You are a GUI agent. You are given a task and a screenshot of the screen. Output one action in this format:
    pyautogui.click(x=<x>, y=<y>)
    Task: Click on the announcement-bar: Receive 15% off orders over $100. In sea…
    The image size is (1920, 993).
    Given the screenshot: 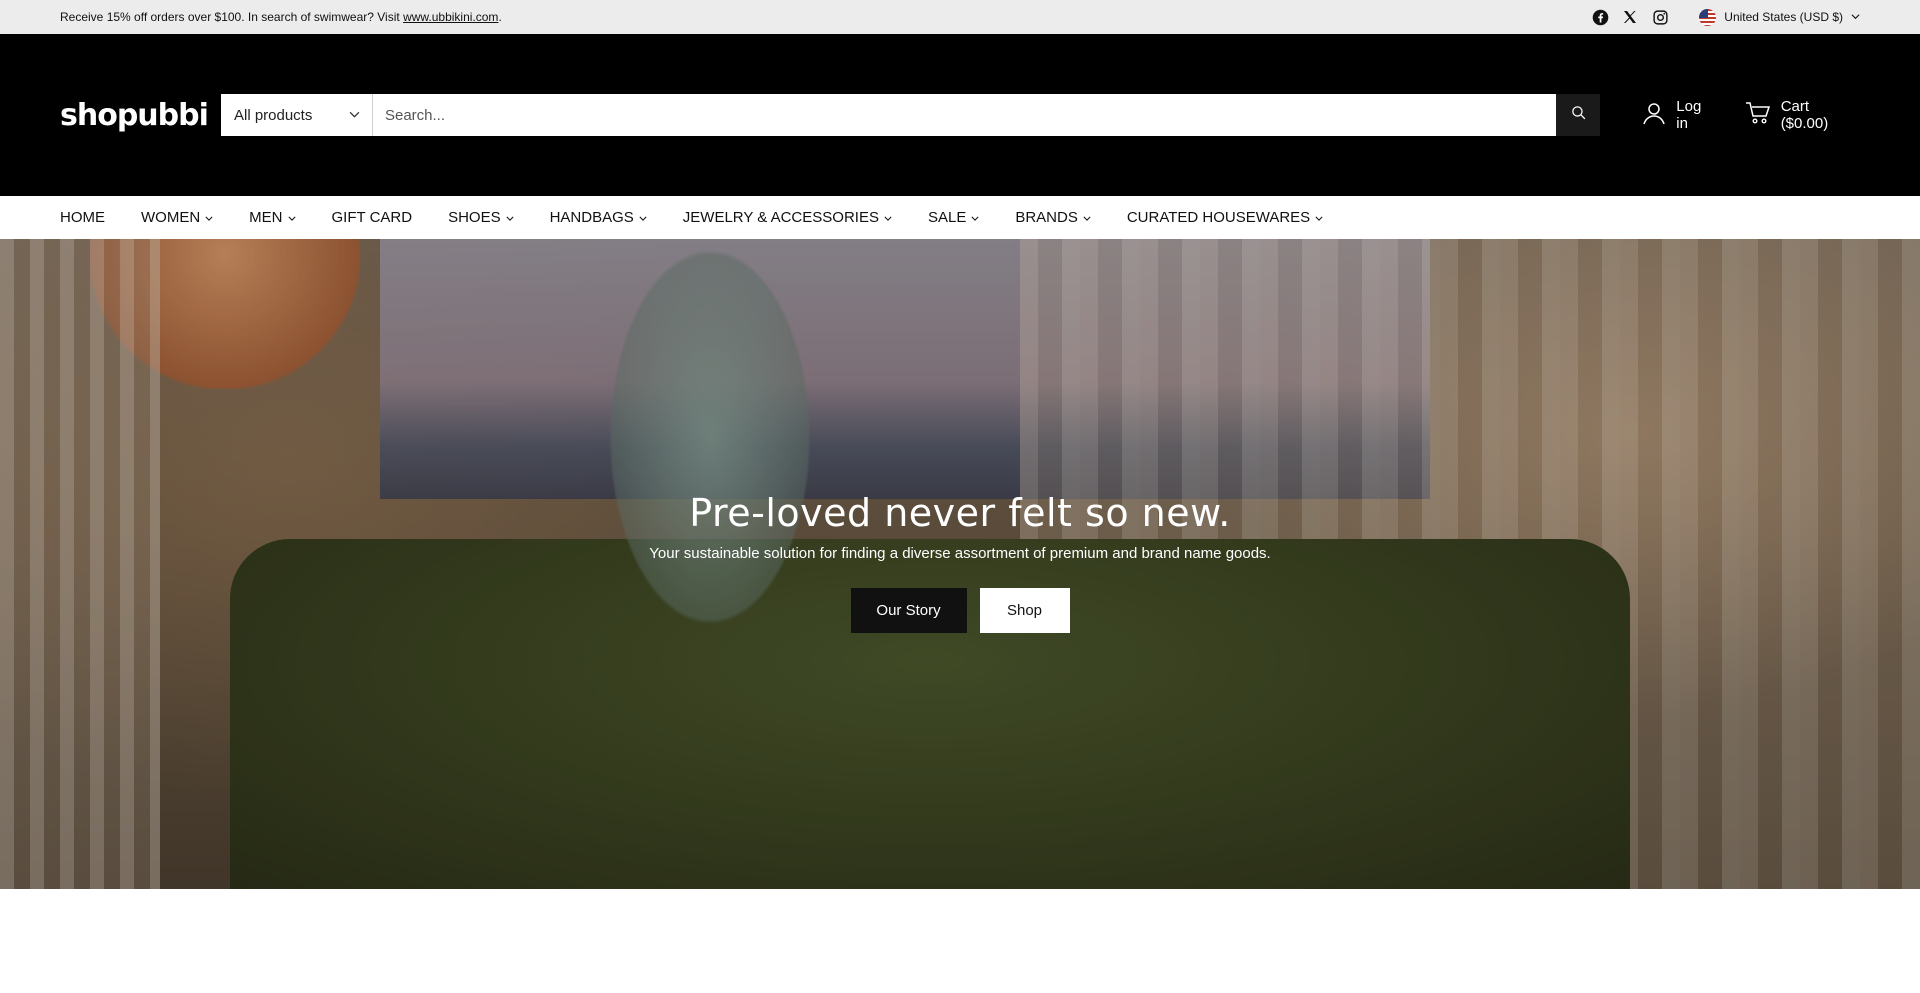 What is the action you would take?
    pyautogui.click(x=960, y=17)
    